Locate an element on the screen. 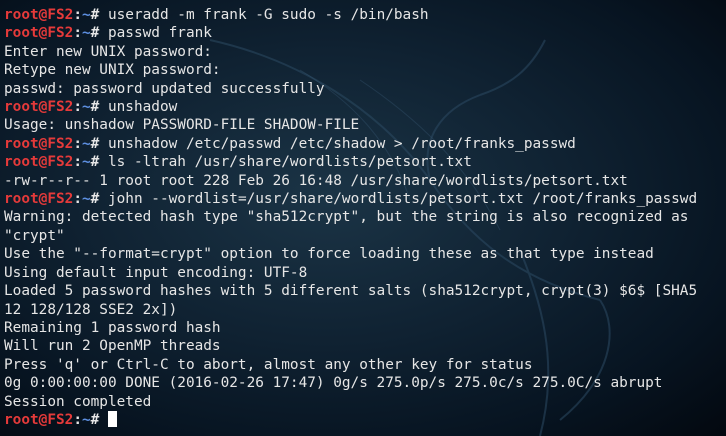 Image resolution: width=726 pixels, height=436 pixels. output-line: Will run 2 OpenMP threads is located at coordinates (112, 346).